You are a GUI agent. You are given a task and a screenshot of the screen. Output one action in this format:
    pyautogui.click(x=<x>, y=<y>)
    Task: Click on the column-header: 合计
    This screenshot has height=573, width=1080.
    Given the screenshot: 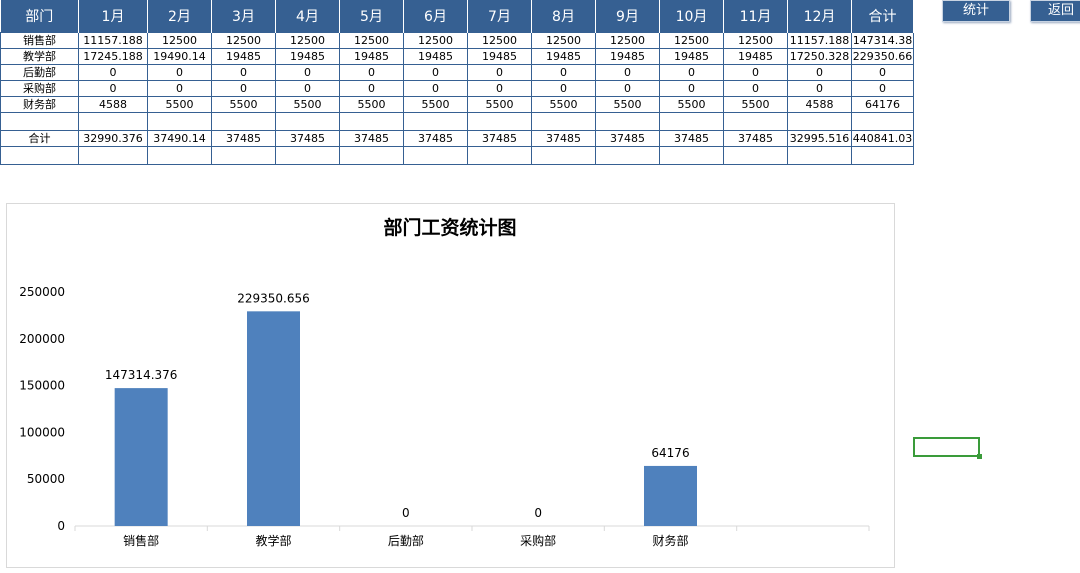 What is the action you would take?
    pyautogui.click(x=882, y=16)
    